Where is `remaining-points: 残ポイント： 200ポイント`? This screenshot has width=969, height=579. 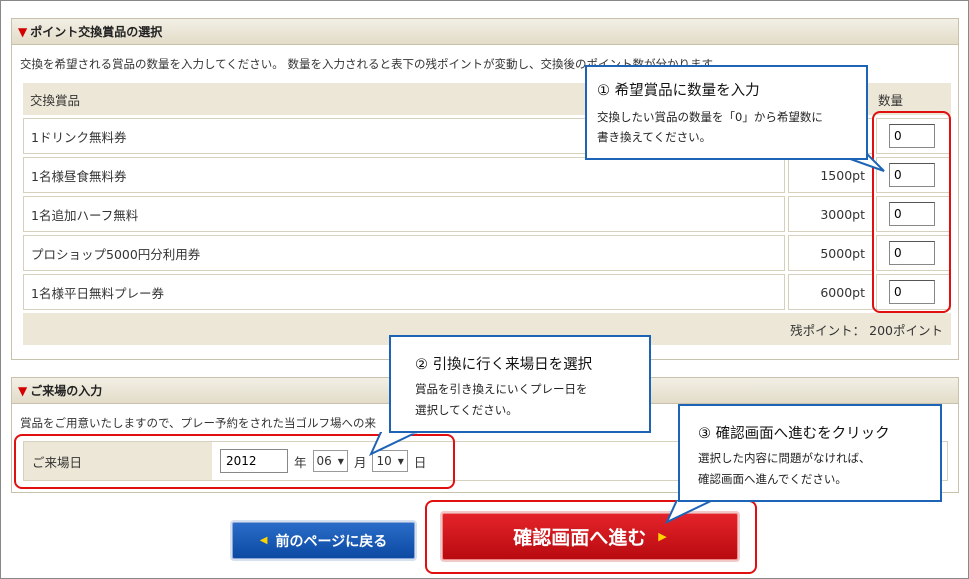 remaining-points: 残ポイント： 200ポイント is located at coordinates (866, 330).